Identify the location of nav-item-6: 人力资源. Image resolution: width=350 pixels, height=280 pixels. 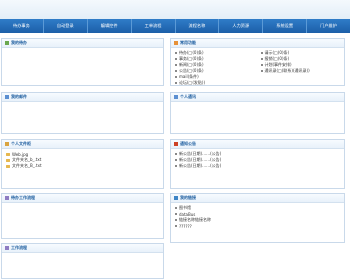
(241, 26).